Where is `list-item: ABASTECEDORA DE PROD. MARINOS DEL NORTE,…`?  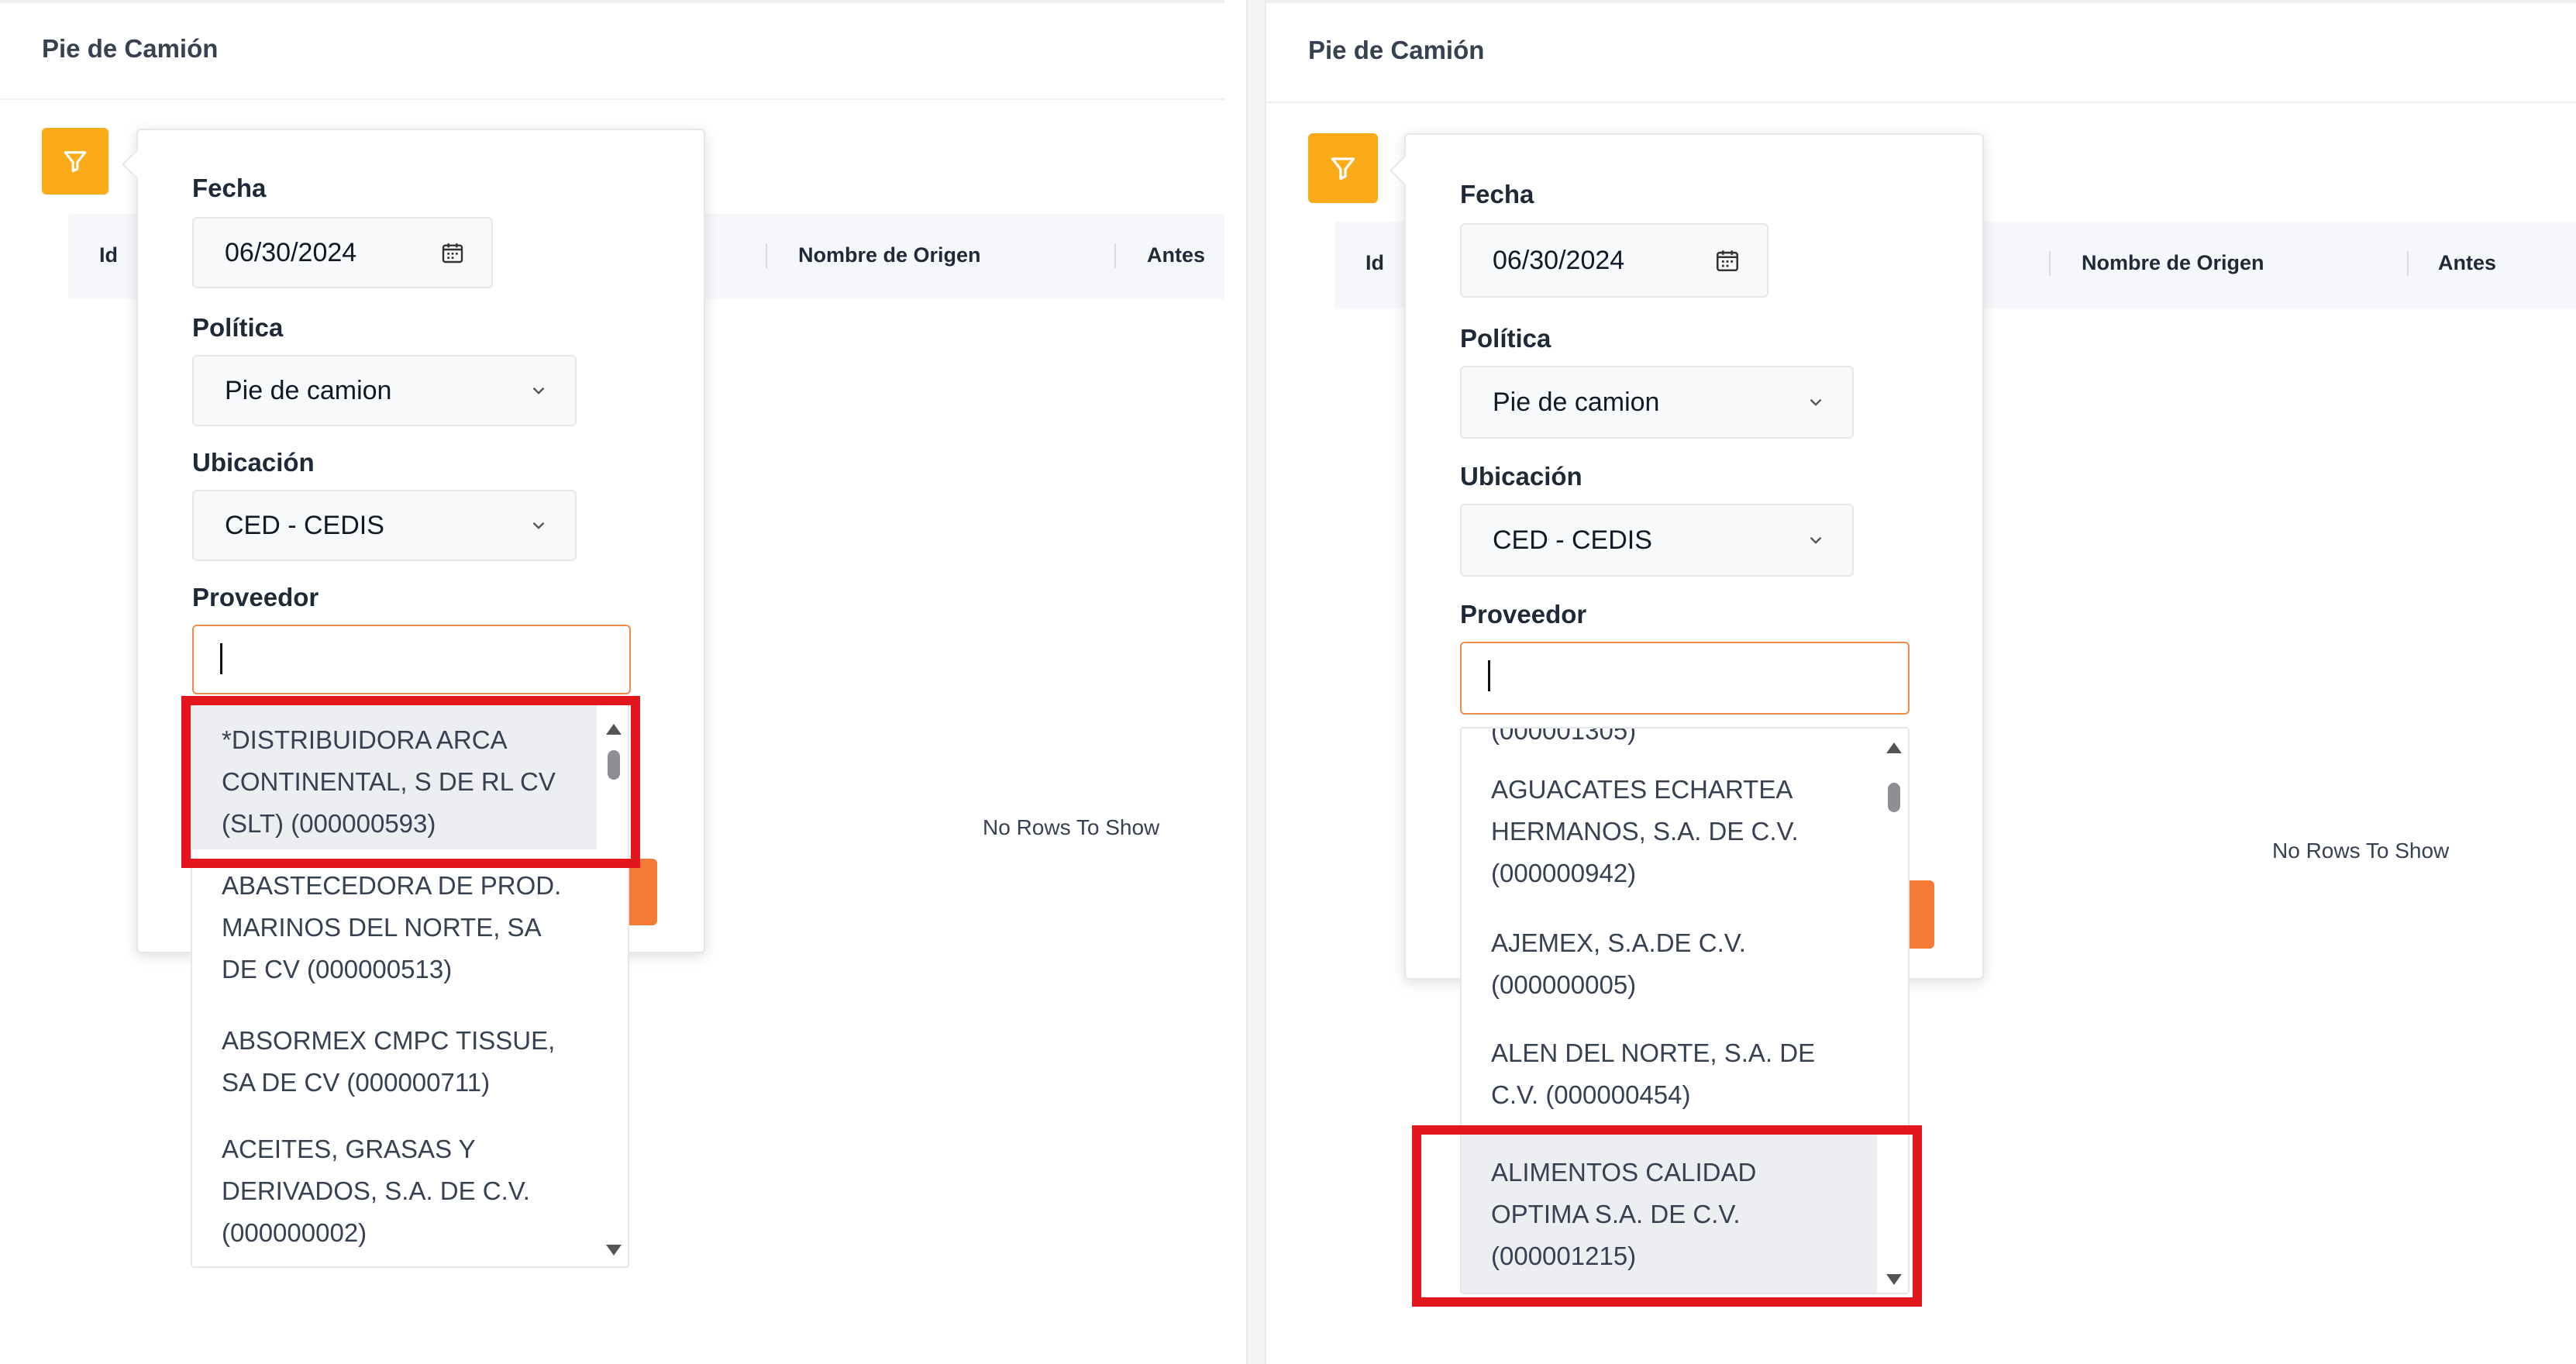 list-item: ABASTECEDORA DE PROD. MARINOS DEL NORTE,… is located at coordinates (394, 934).